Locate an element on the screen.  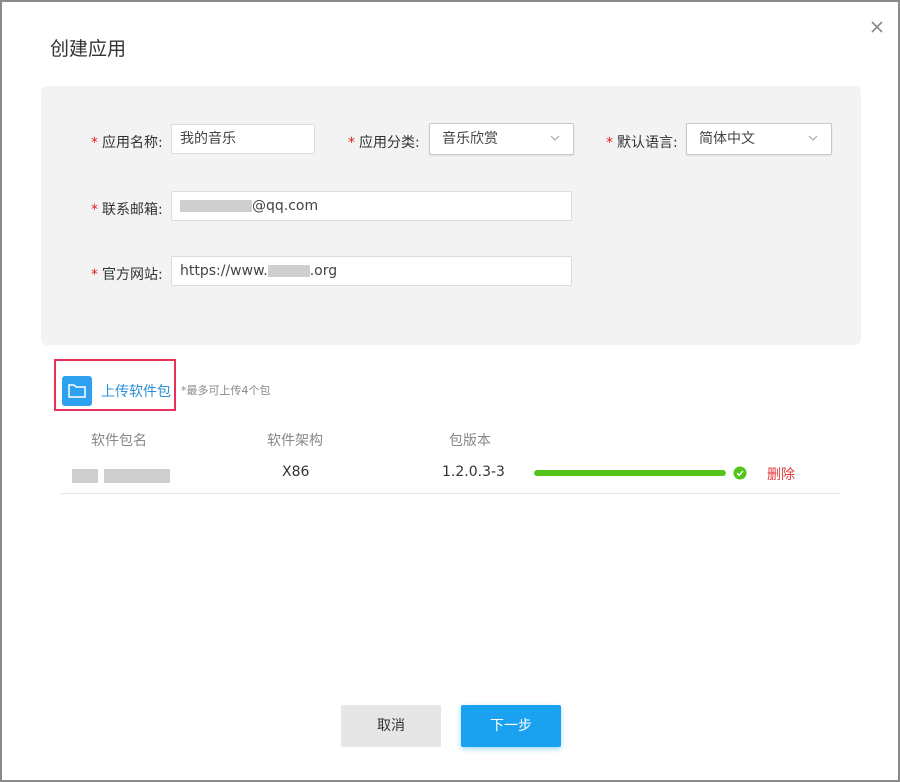
package-arch: X86 is located at coordinates (296, 472).